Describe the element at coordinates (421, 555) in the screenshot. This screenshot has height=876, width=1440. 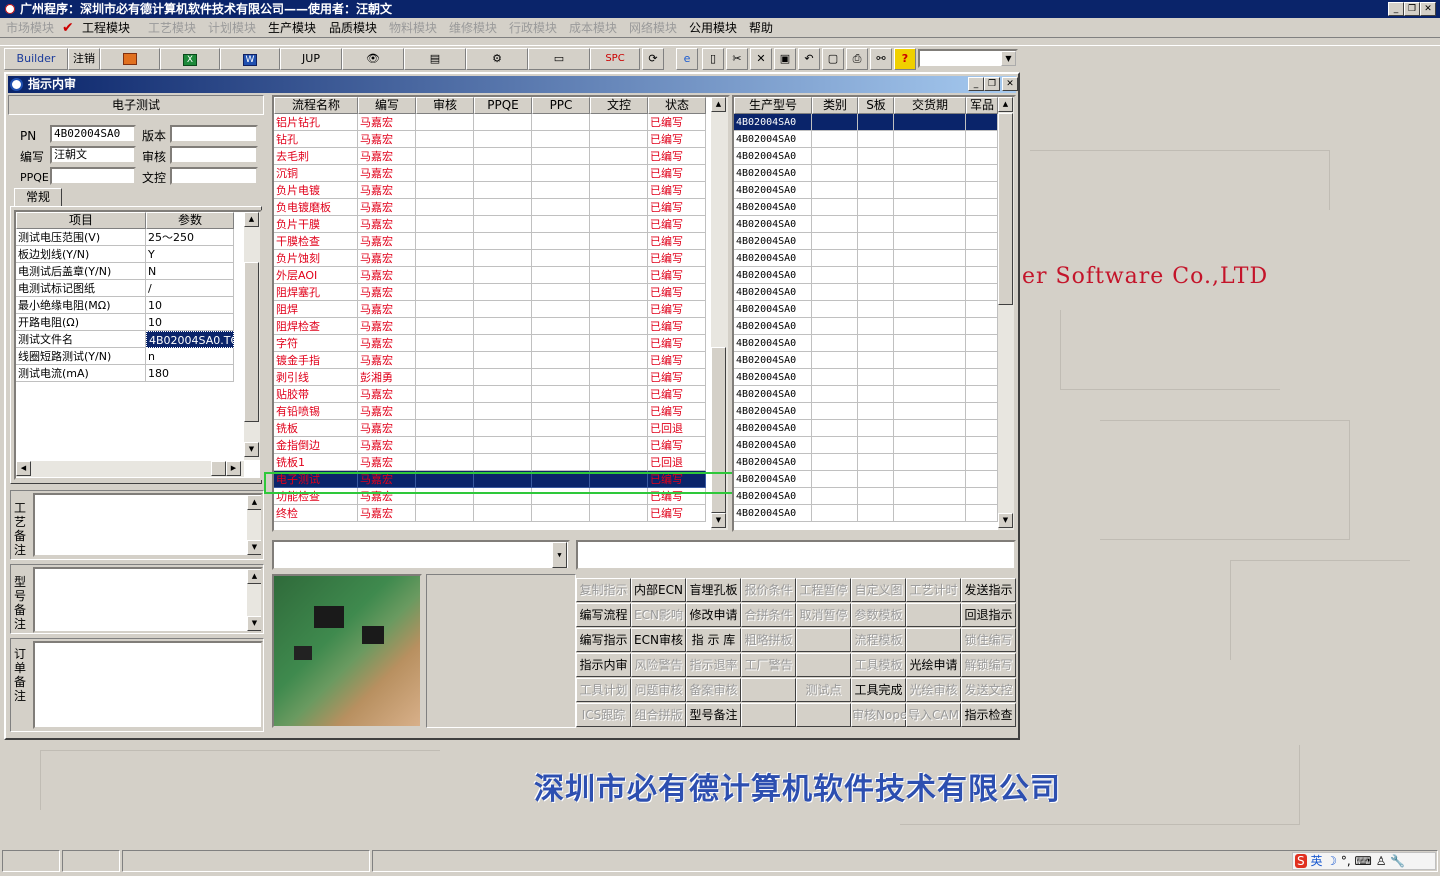
I see `flow-combo: ▼` at that location.